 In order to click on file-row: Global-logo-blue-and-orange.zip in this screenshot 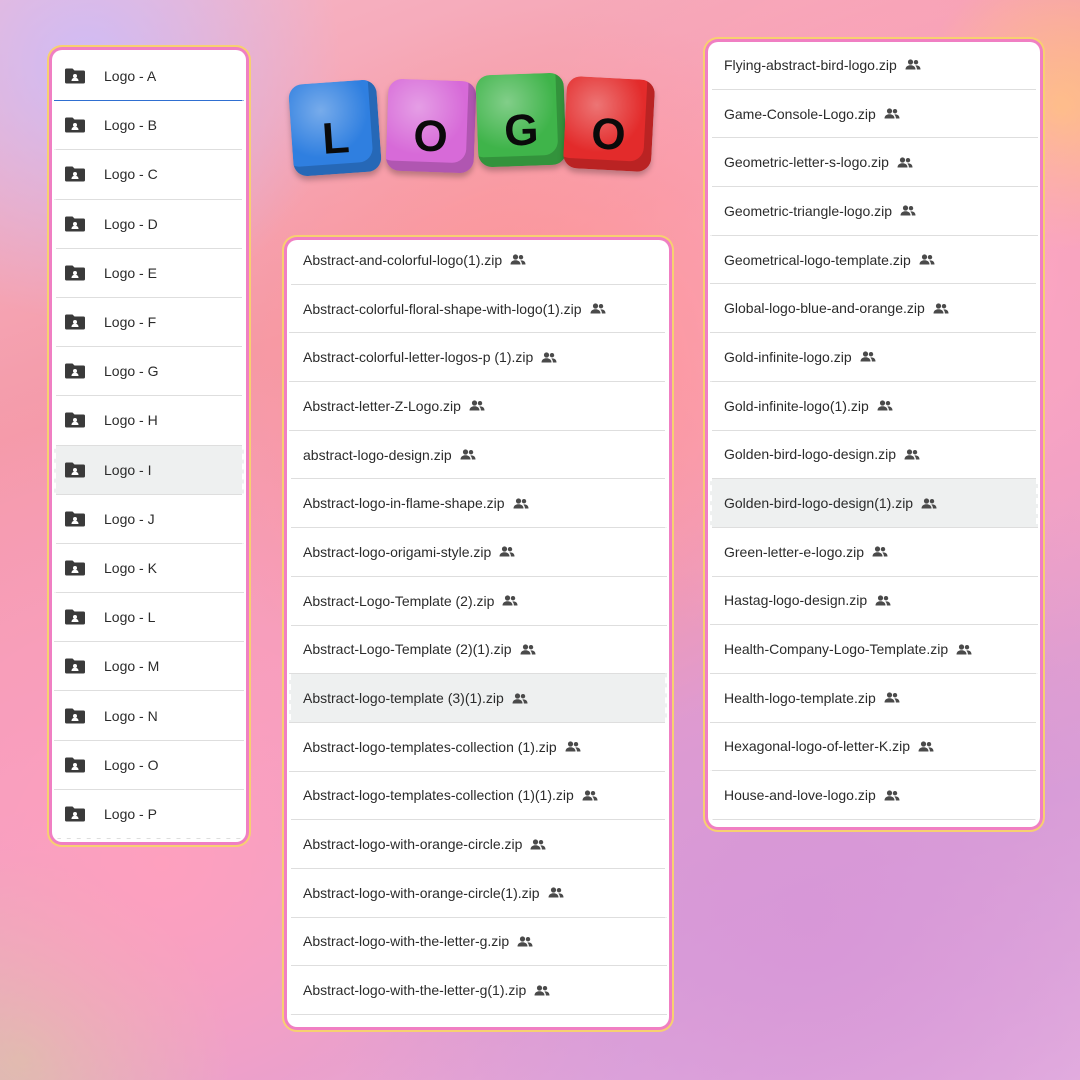, I will do `click(874, 309)`.